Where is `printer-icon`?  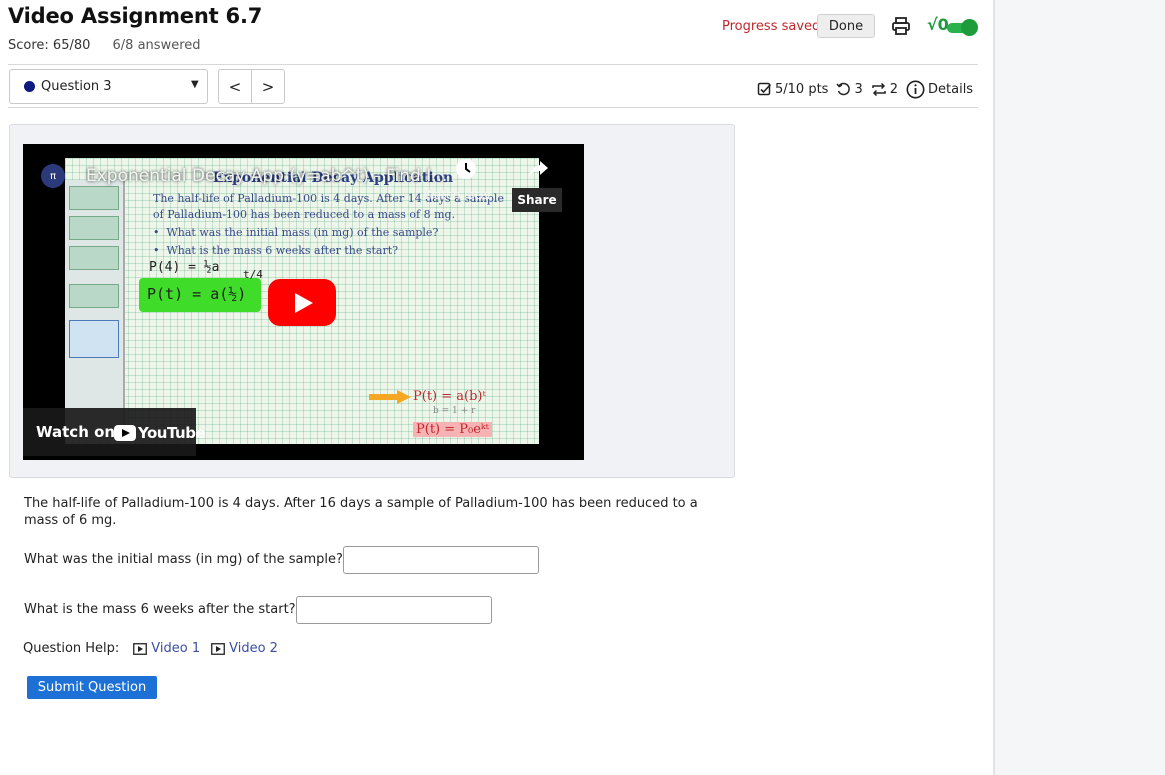 printer-icon is located at coordinates (901, 26).